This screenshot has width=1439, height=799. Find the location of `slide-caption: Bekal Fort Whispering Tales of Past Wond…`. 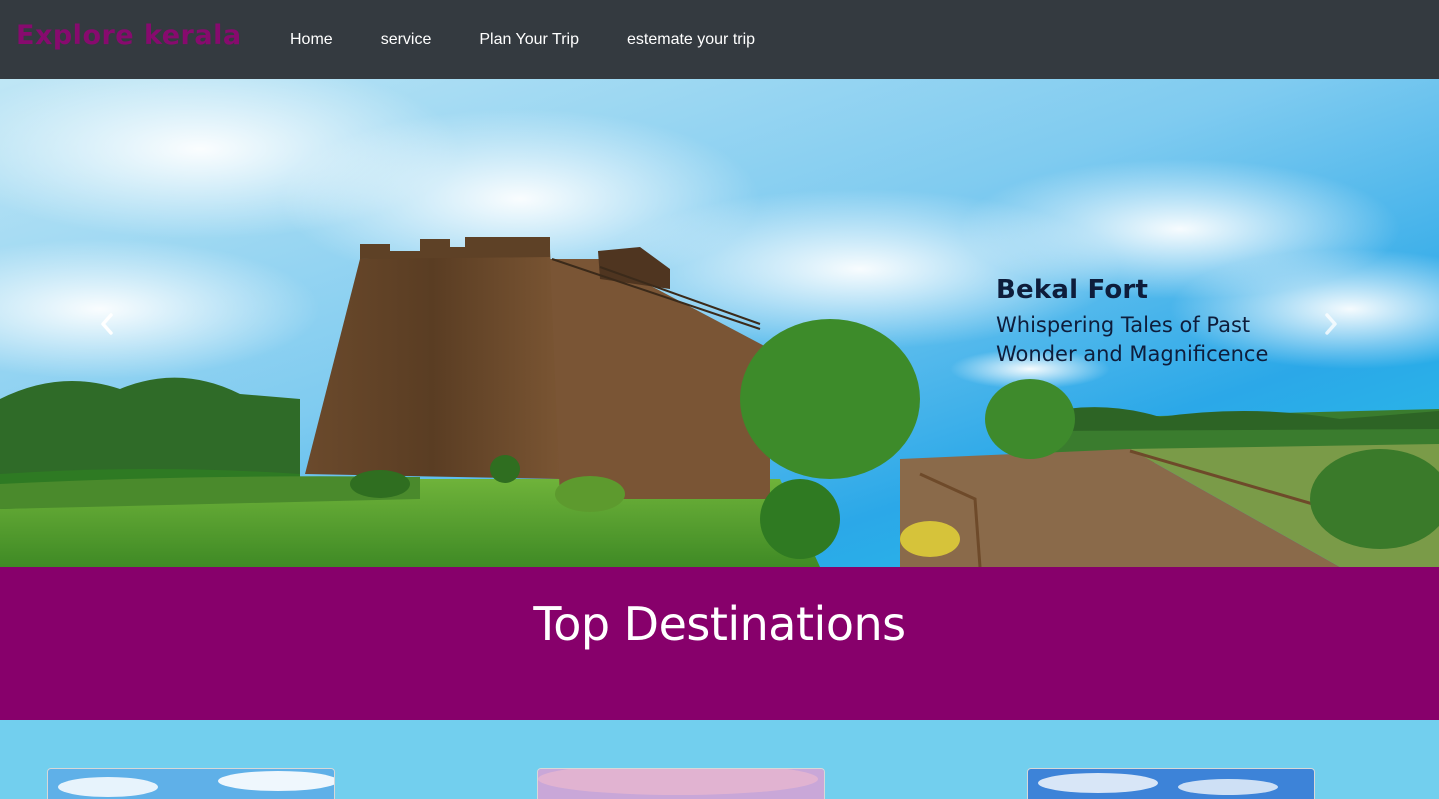

slide-caption: Bekal Fort Whispering Tales of Past Wond… is located at coordinates (1151, 322).